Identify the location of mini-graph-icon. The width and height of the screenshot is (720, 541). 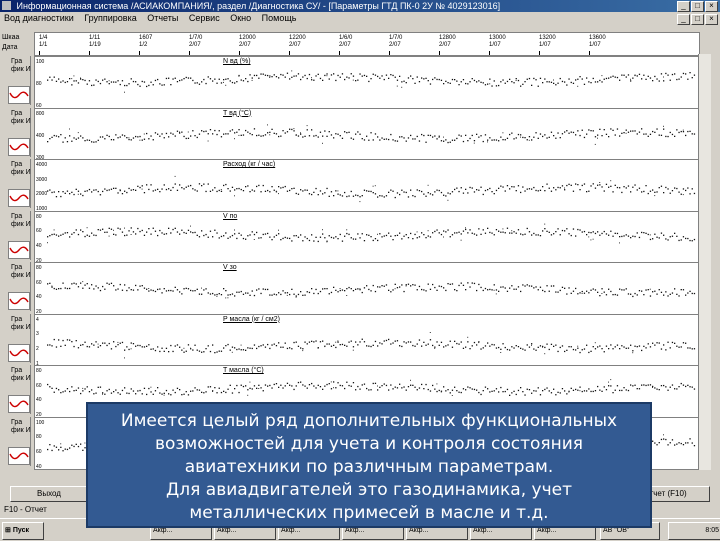
(19, 301).